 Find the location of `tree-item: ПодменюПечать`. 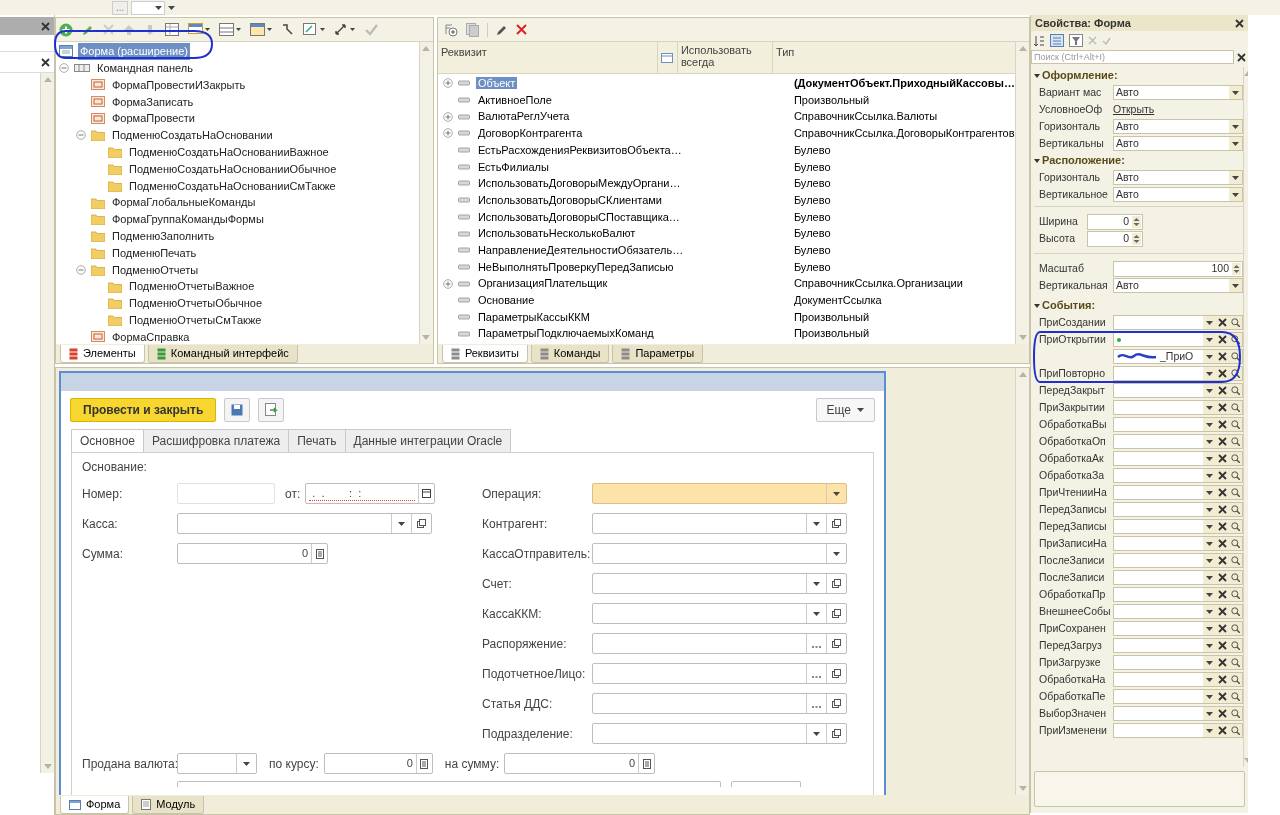

tree-item: ПодменюПечать is located at coordinates (154, 253).